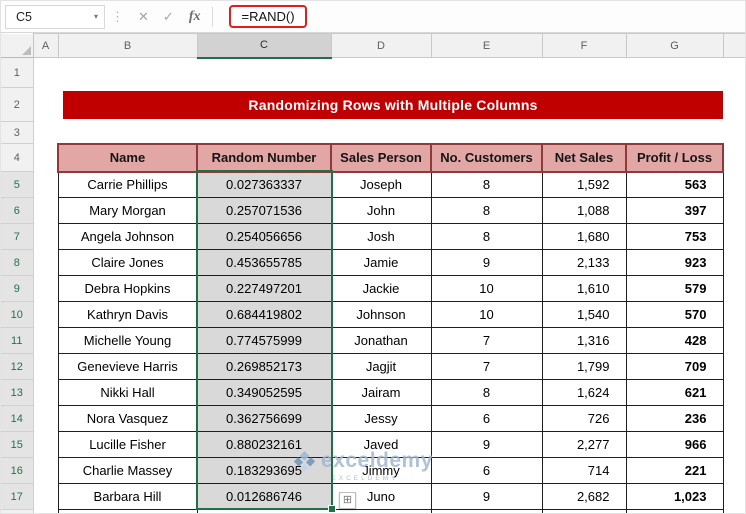  What do you see at coordinates (17, 392) in the screenshot?
I see `row-header-13: 13` at bounding box center [17, 392].